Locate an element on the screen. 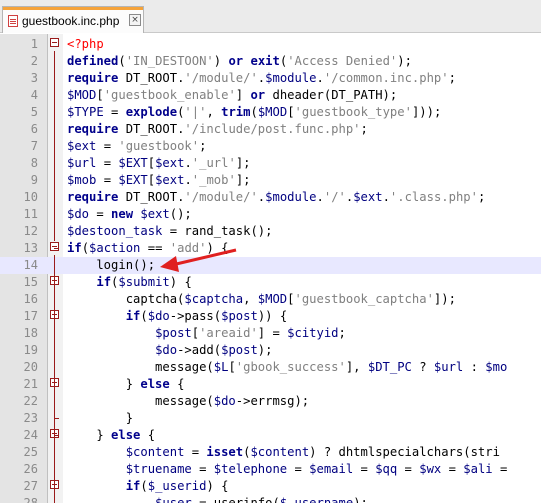 This screenshot has height=503, width=541. fold-end-if-pass is located at coordinates (56, 418).